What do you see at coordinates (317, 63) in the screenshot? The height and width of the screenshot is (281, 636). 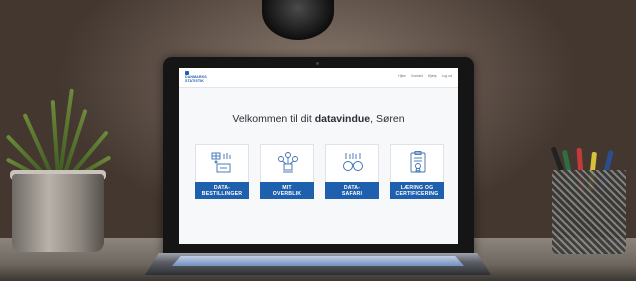 I see `webcam` at bounding box center [317, 63].